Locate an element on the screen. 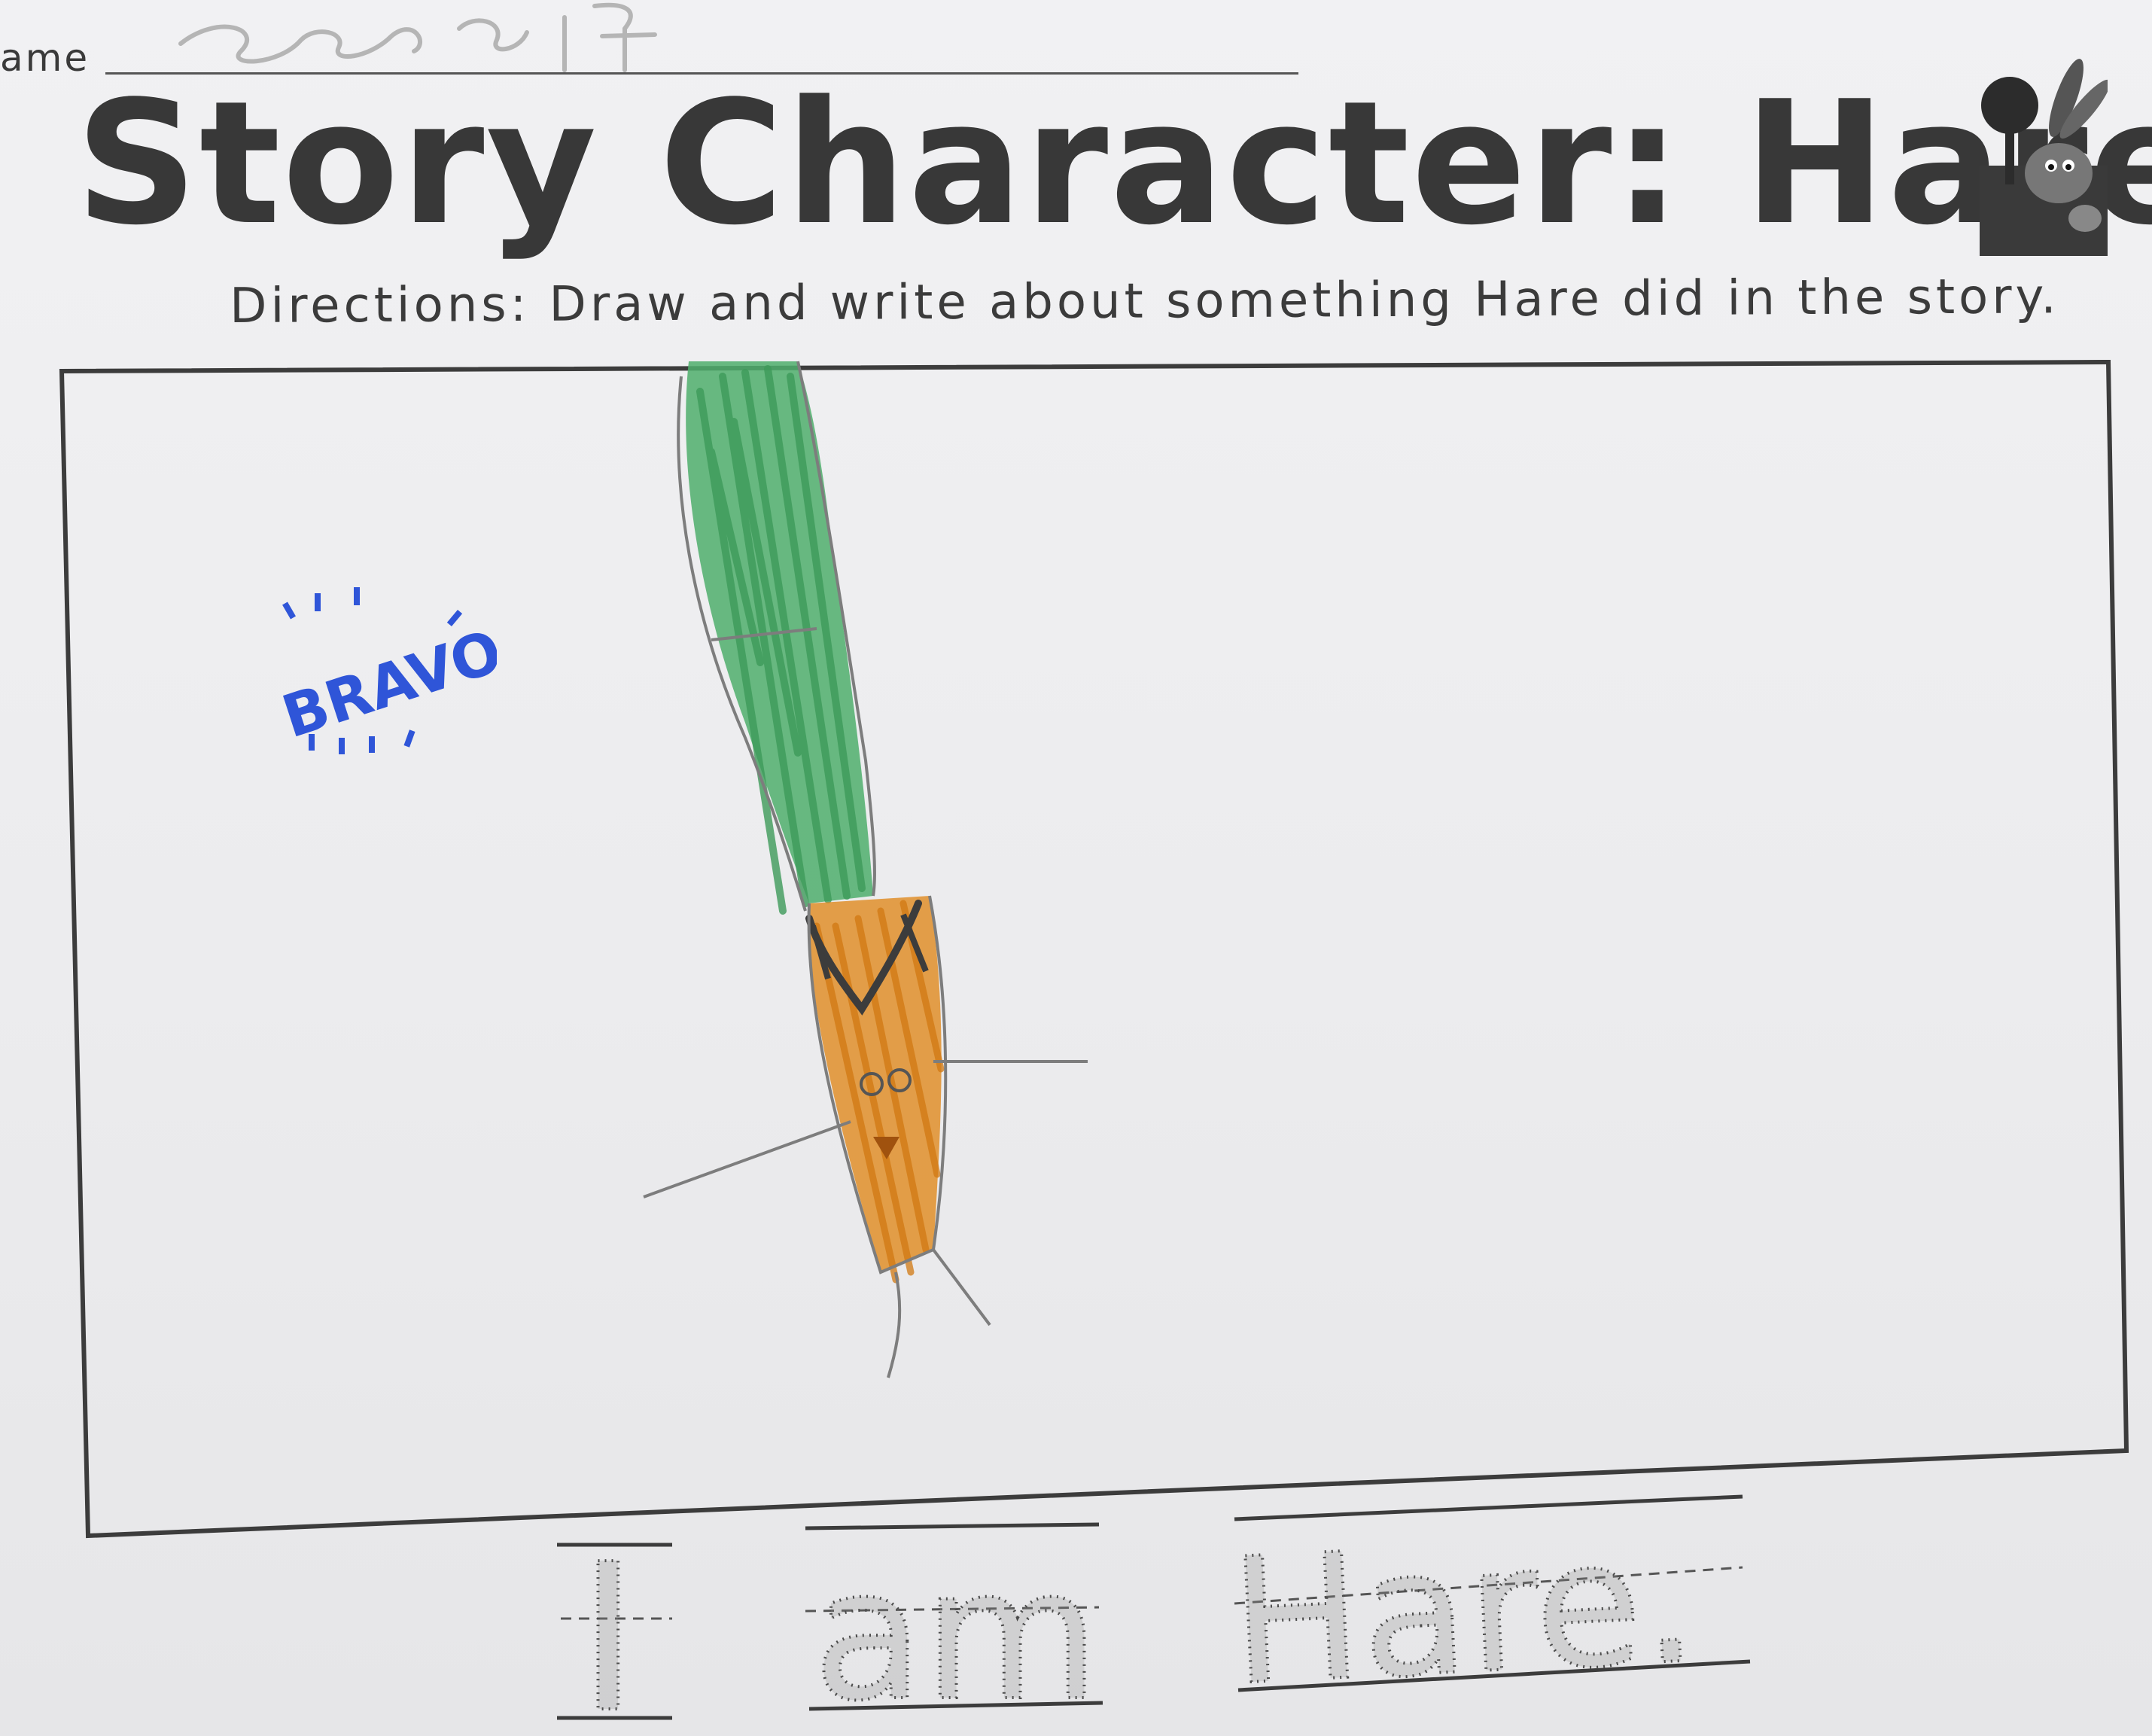 Image resolution: width=2152 pixels, height=1736 pixels. sentence-word-1: I is located at coordinates (608, 1628).